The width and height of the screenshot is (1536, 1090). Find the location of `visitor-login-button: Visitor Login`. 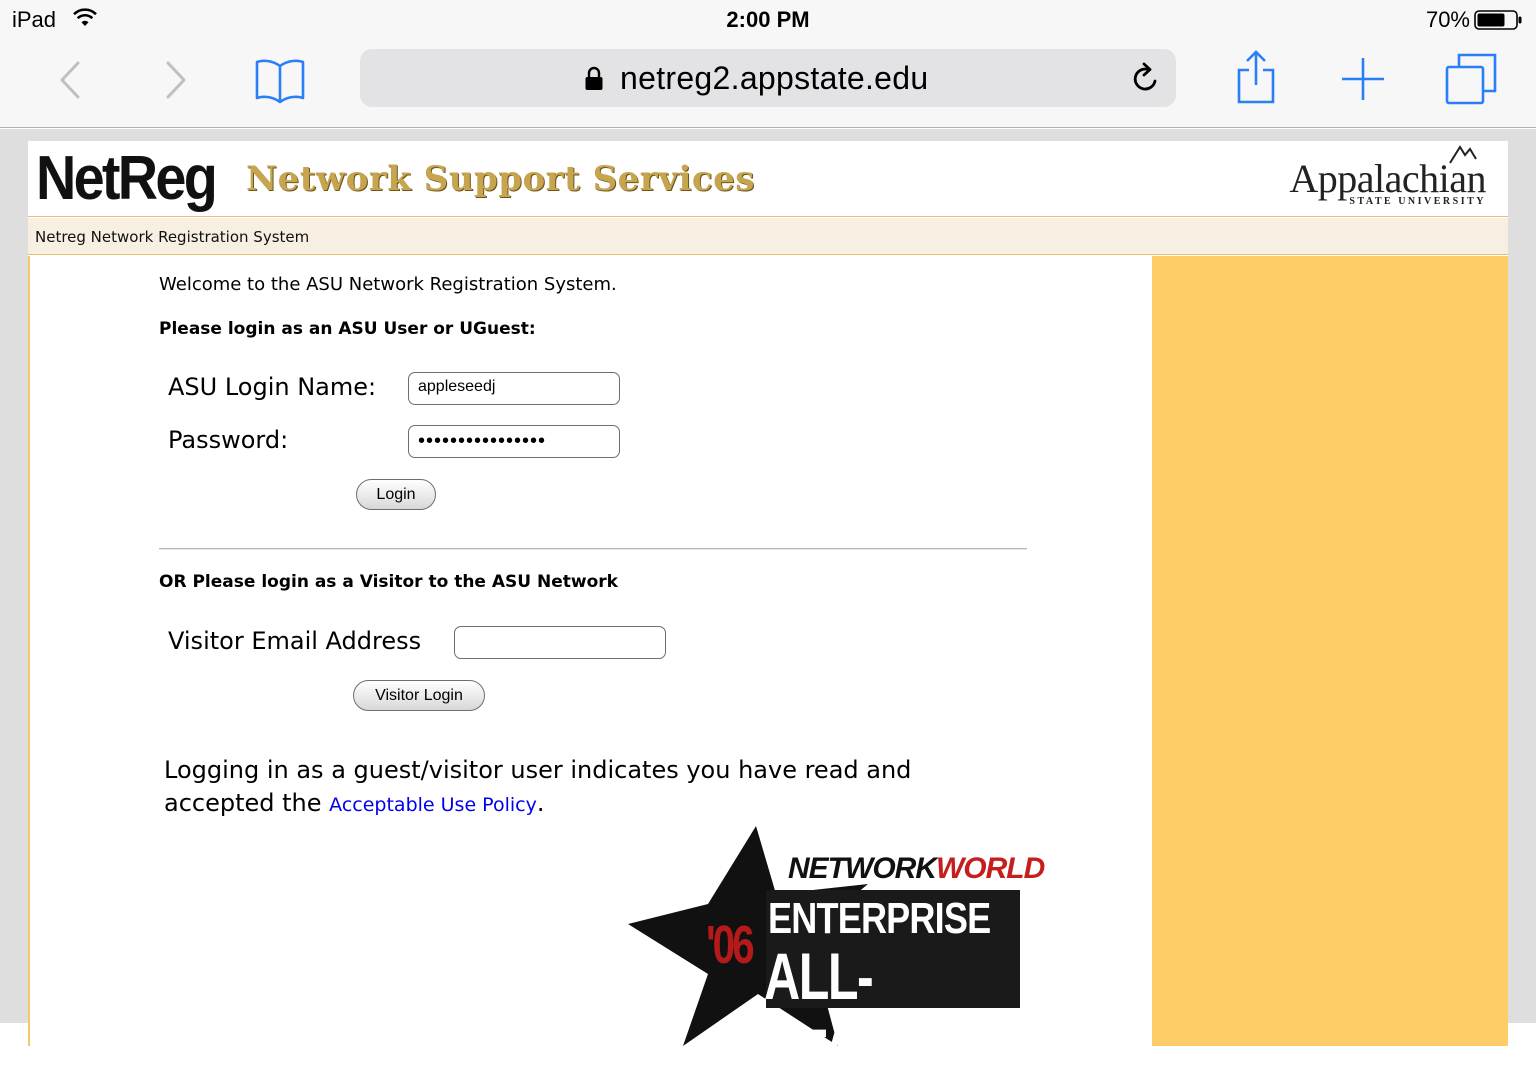

visitor-login-button: Visitor Login is located at coordinates (419, 695).